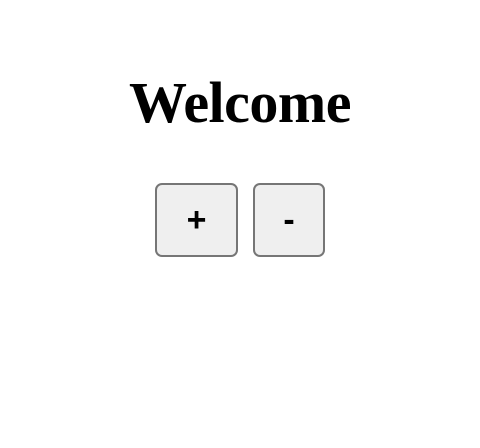  I want to click on page-title: Welcome, so click(240, 102).